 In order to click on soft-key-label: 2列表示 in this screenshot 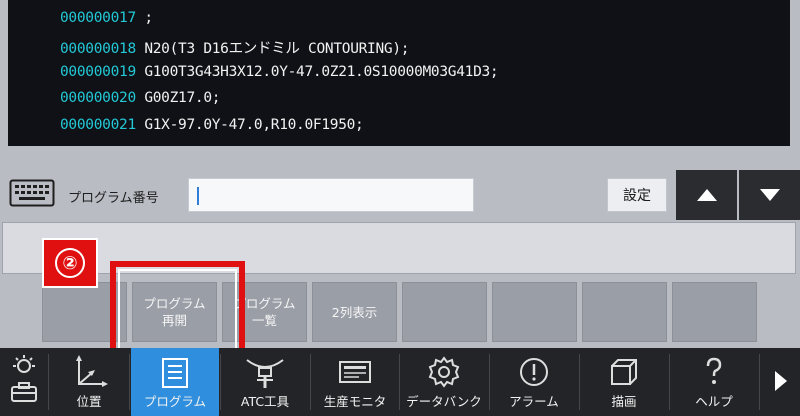, I will do `click(354, 312)`.